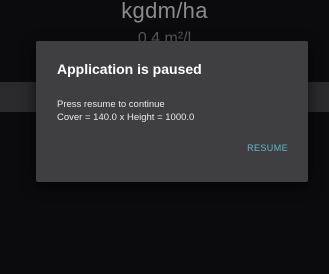  What do you see at coordinates (111, 104) in the screenshot?
I see `dialog-message-line-1: Press resume to continue` at bounding box center [111, 104].